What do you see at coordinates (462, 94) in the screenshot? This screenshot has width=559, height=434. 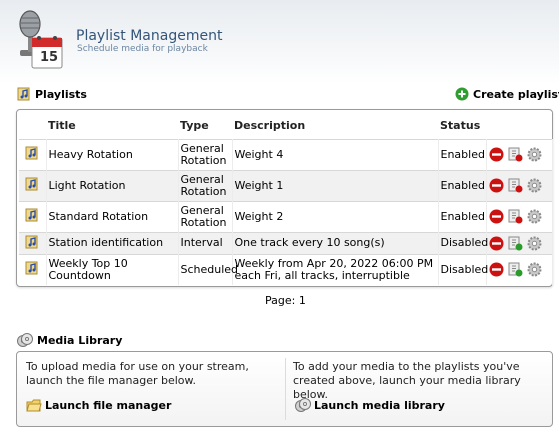 I see `add-icon` at bounding box center [462, 94].